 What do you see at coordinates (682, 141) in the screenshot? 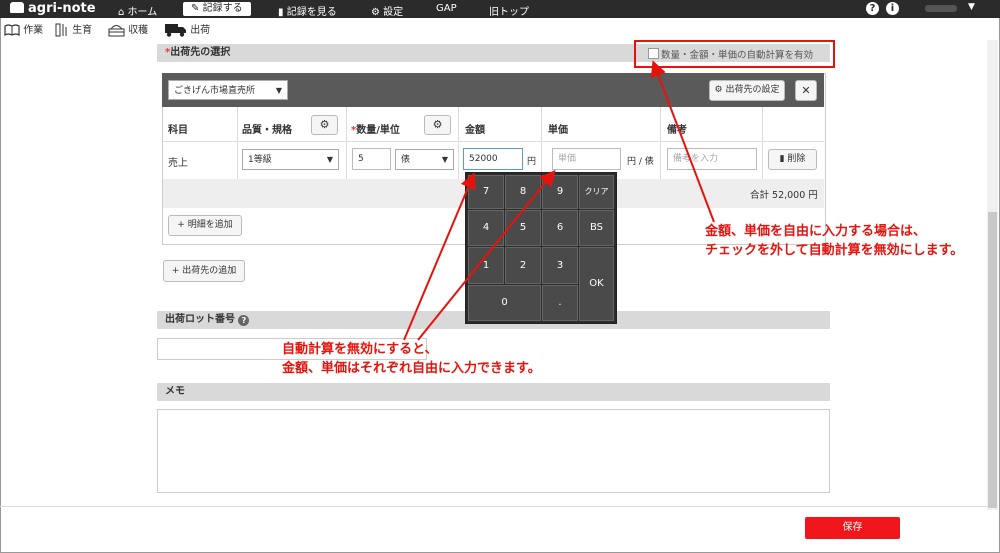
I see `arrow-to-checkbox` at bounding box center [682, 141].